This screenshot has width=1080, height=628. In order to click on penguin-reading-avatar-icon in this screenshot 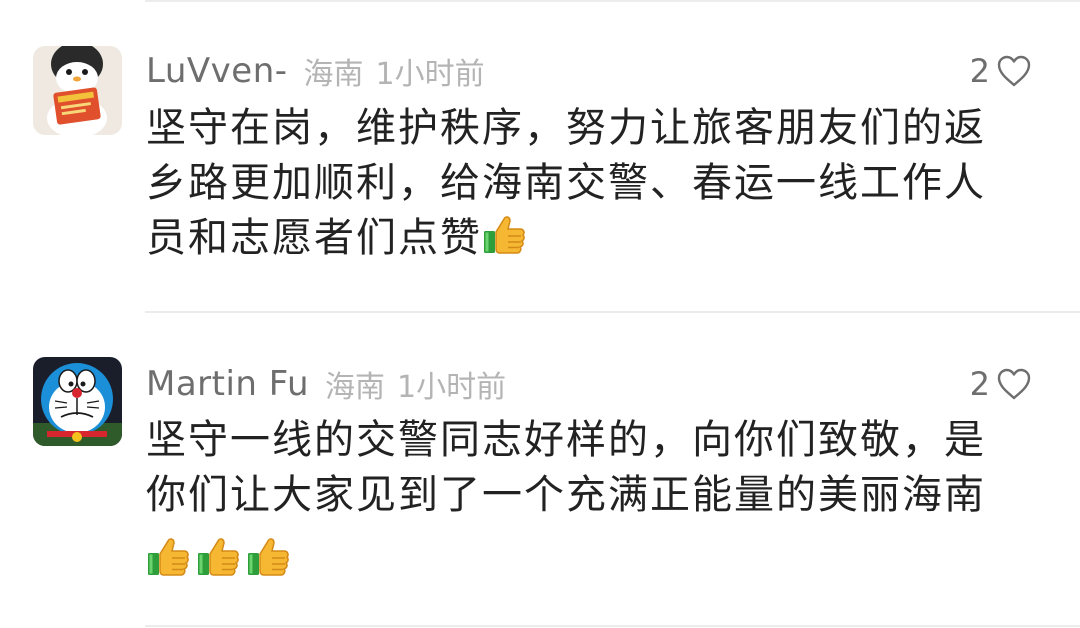, I will do `click(77, 90)`.